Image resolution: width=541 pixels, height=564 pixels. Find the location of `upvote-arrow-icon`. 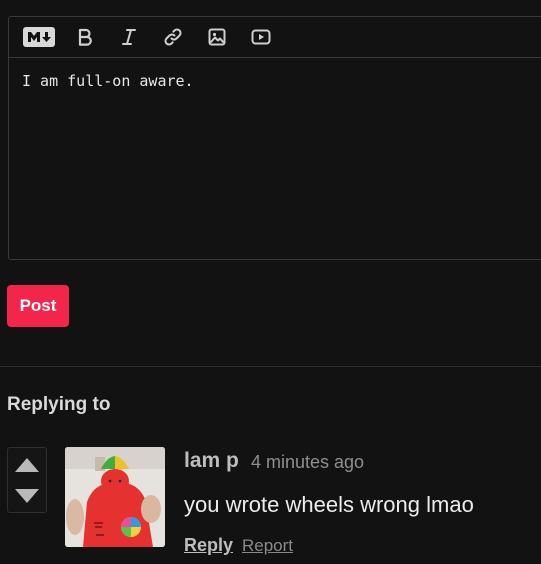

upvote-arrow-icon is located at coordinates (27, 465).